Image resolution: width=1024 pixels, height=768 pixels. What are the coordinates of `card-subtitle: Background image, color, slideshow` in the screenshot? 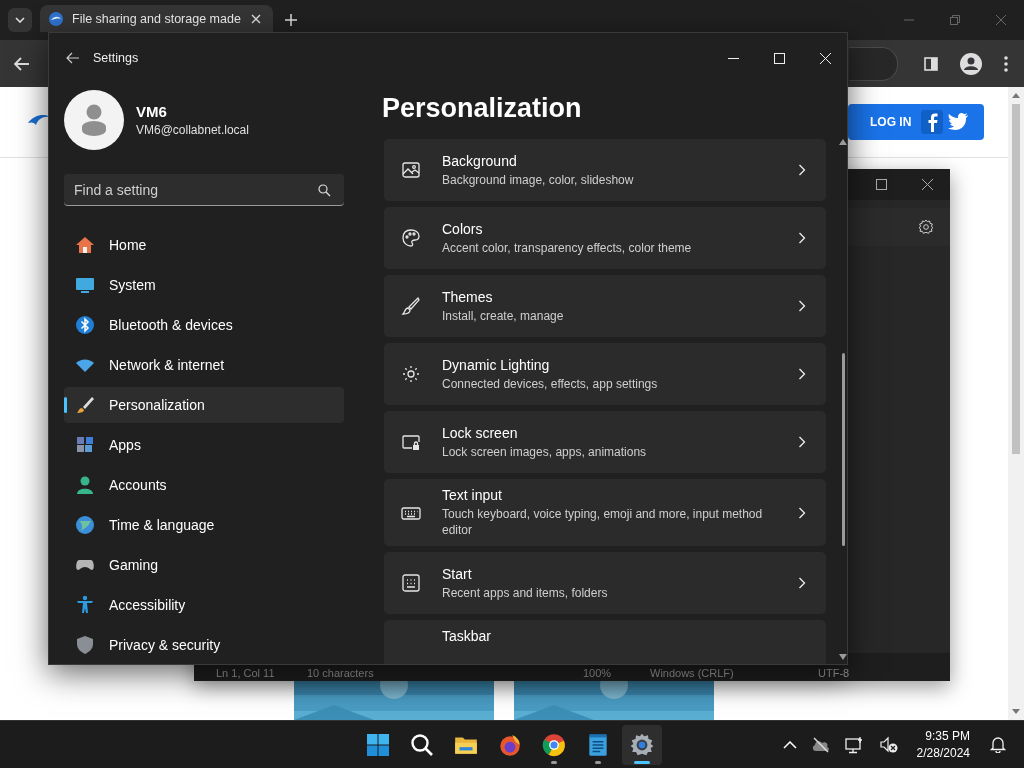 It's located at (538, 179).